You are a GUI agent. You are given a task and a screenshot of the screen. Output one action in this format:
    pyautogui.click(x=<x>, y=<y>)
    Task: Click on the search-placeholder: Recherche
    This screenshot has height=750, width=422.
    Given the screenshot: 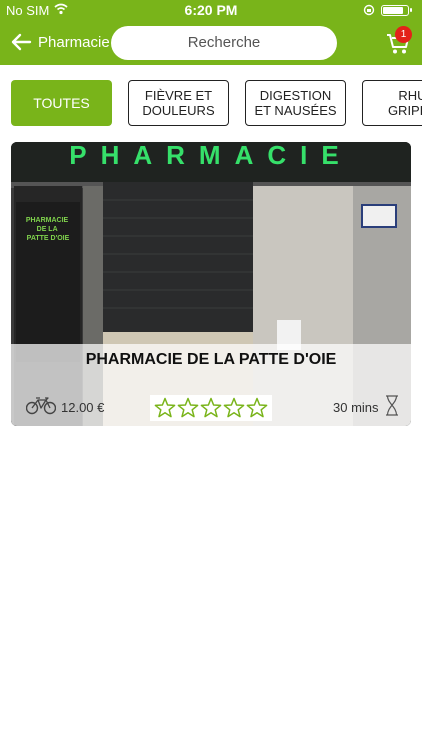 What is the action you would take?
    pyautogui.click(x=224, y=42)
    